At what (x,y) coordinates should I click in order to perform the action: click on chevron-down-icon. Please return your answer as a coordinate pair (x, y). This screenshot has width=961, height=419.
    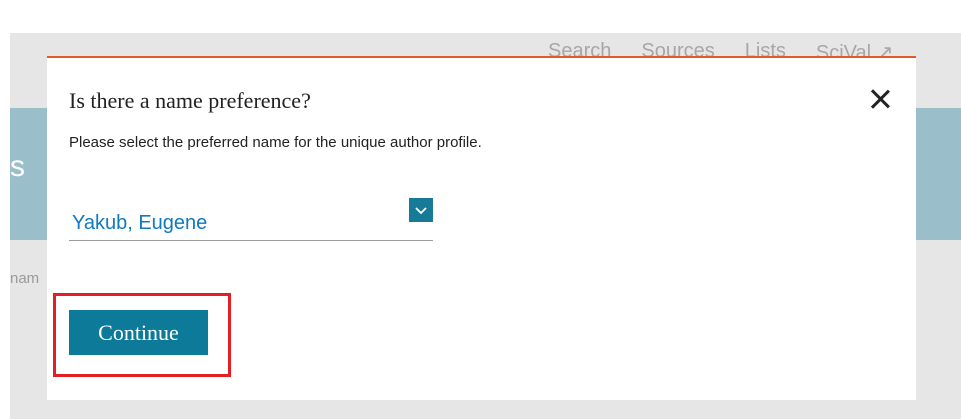
    Looking at the image, I should click on (421, 210).